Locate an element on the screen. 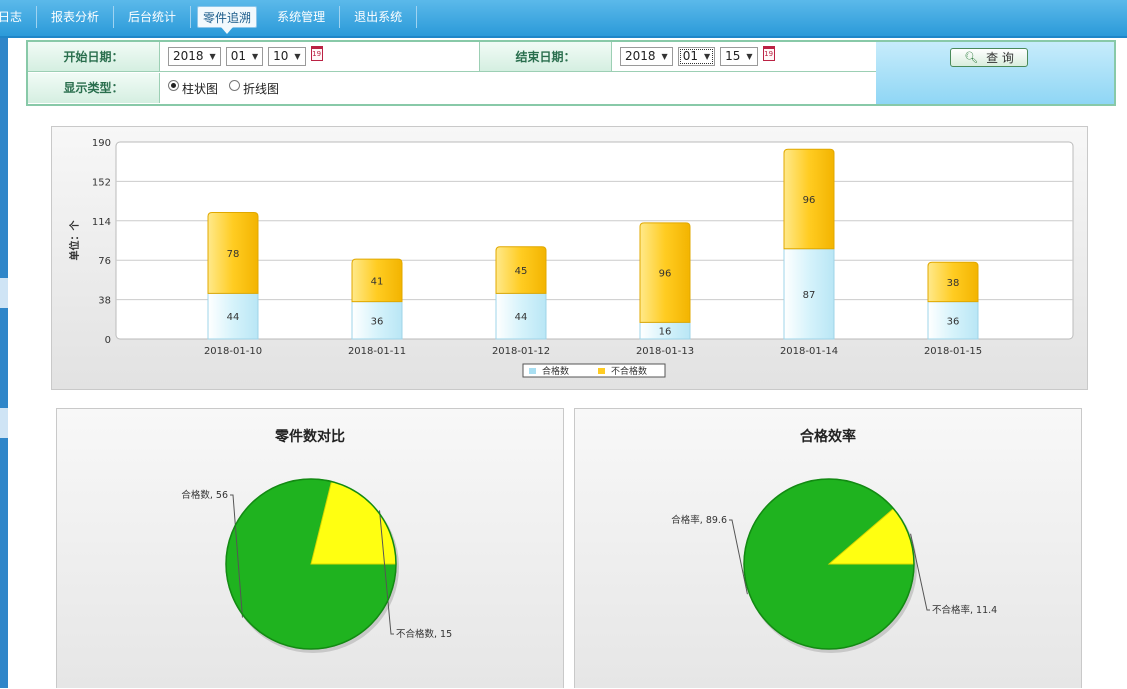 This screenshot has height=689, width=1127. start-year-select: 2018 ▼ is located at coordinates (194, 56).